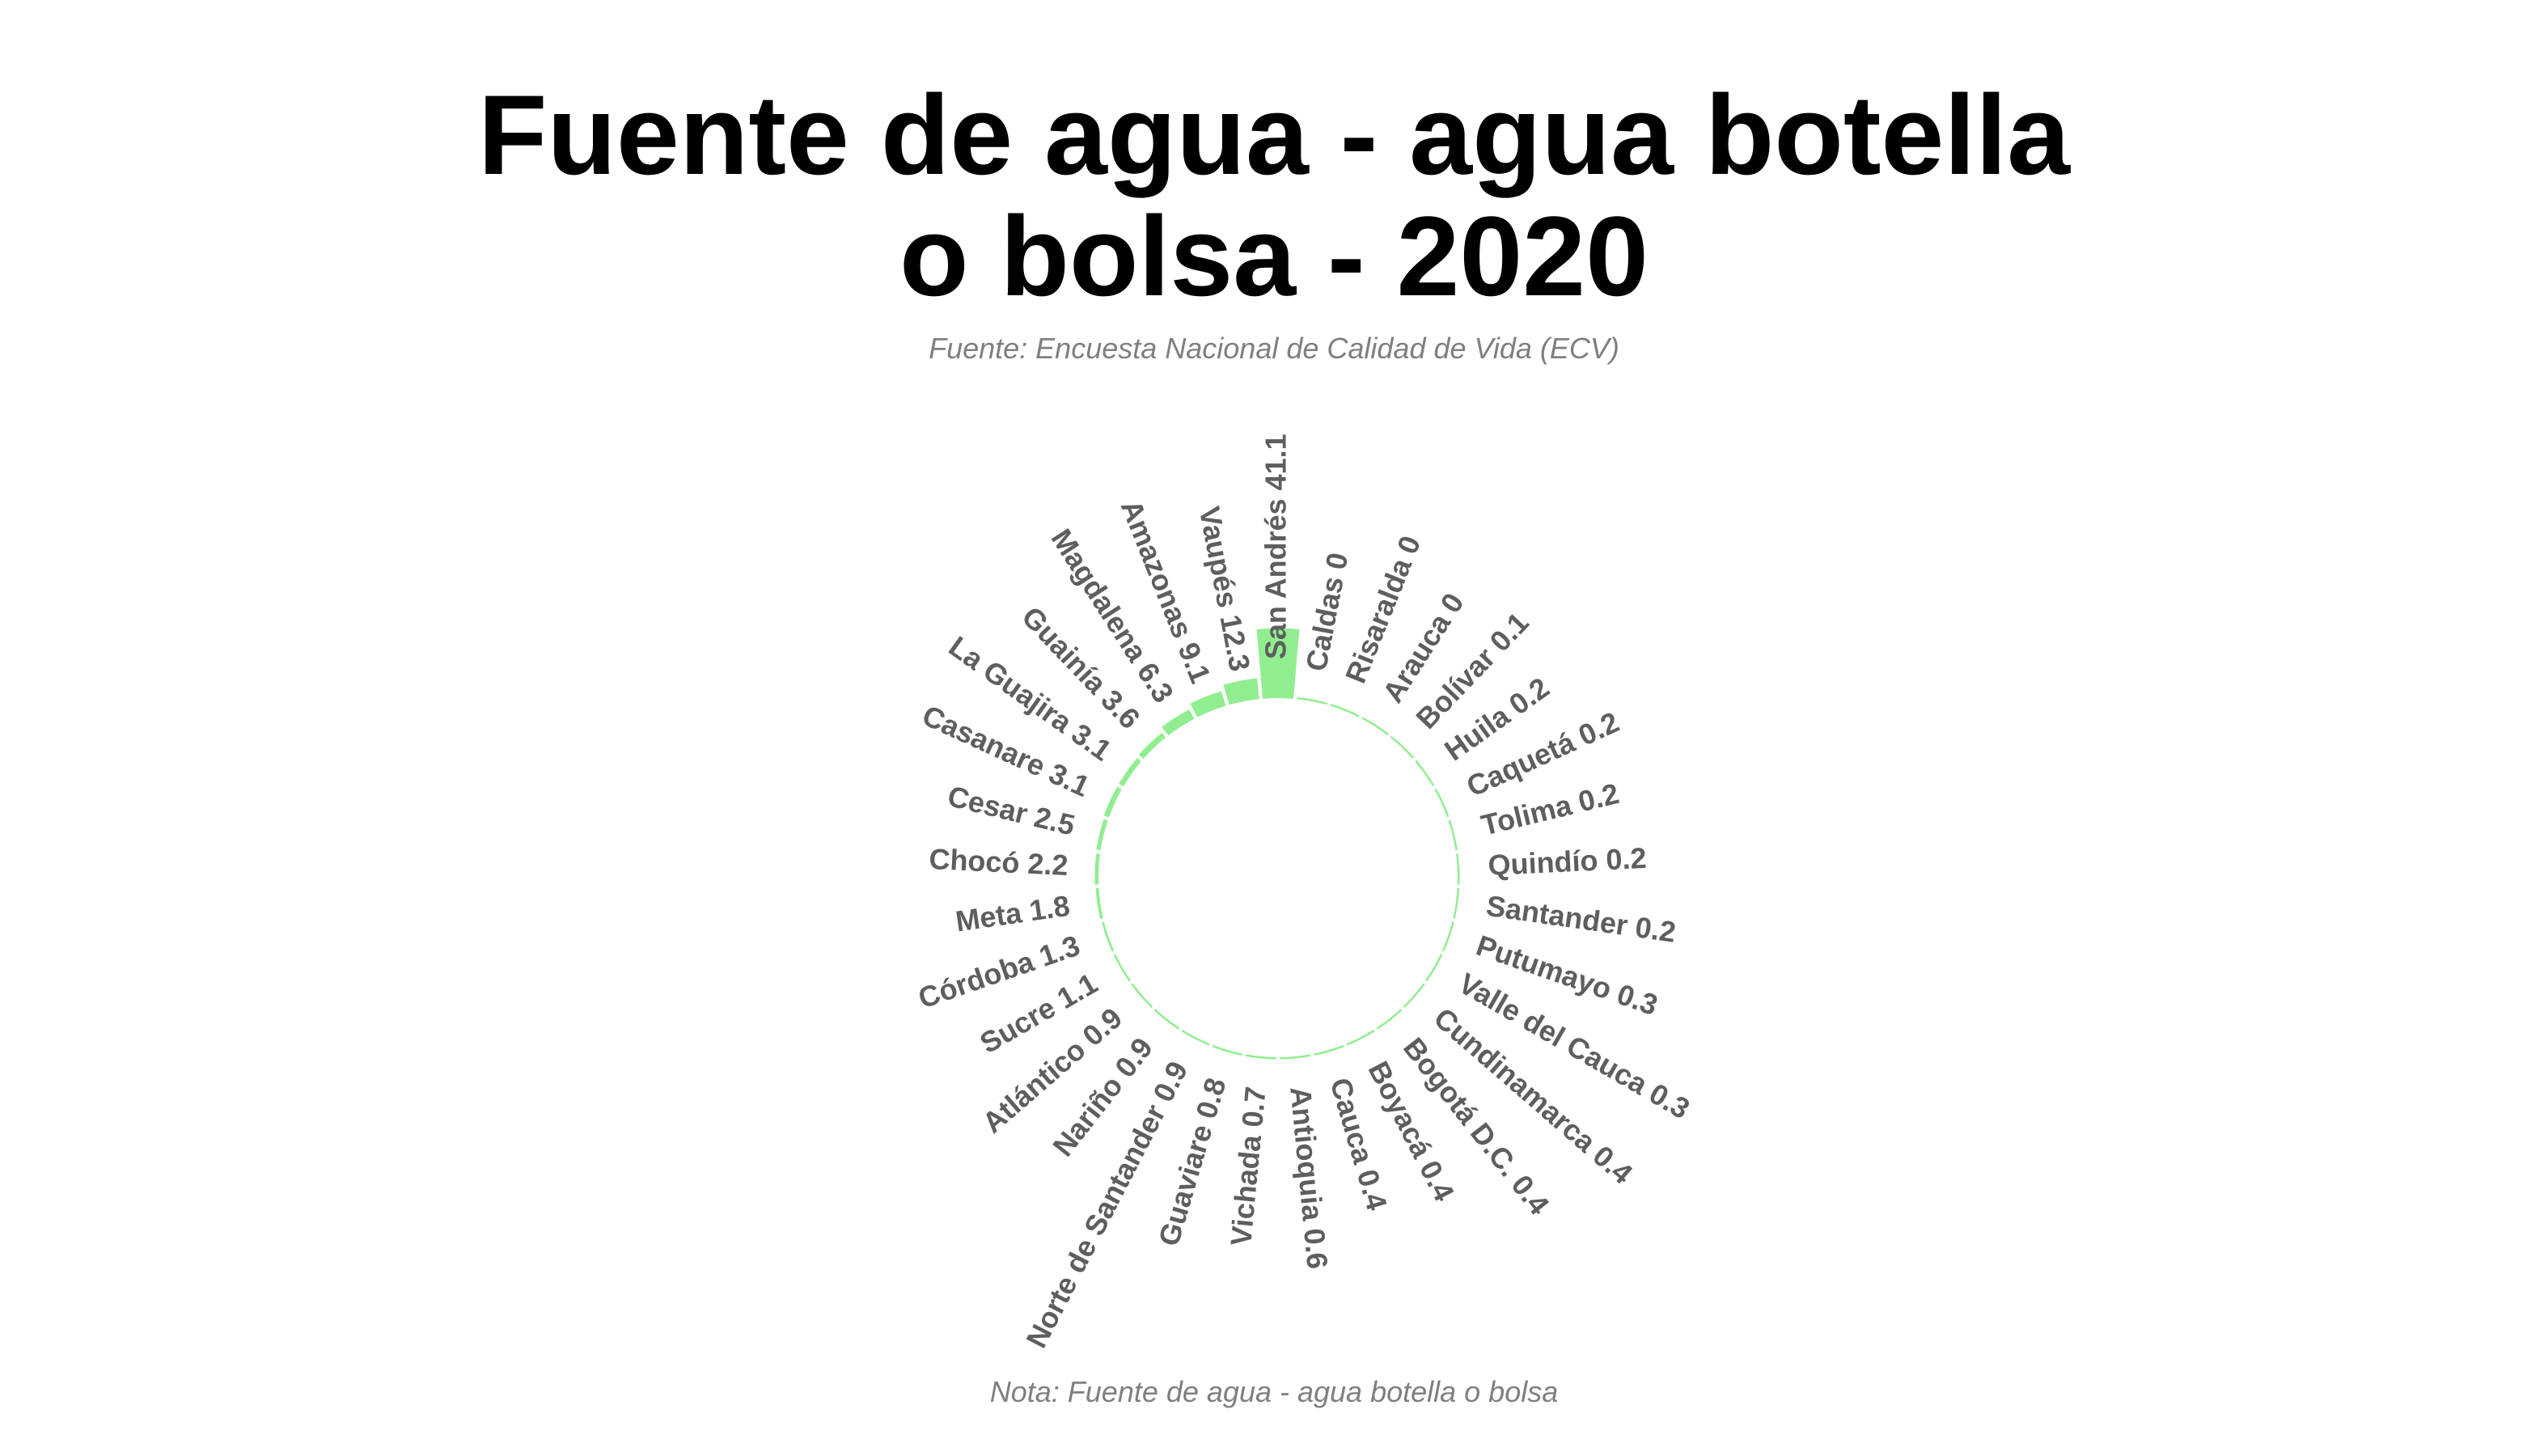  I want to click on bar-bolivar, so click(1402, 747).